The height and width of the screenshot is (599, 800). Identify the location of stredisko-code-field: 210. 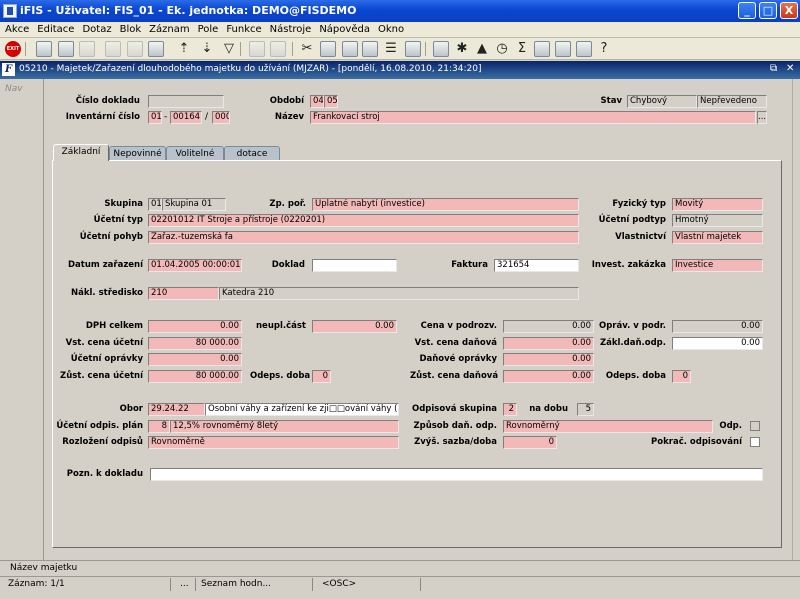
(183, 293).